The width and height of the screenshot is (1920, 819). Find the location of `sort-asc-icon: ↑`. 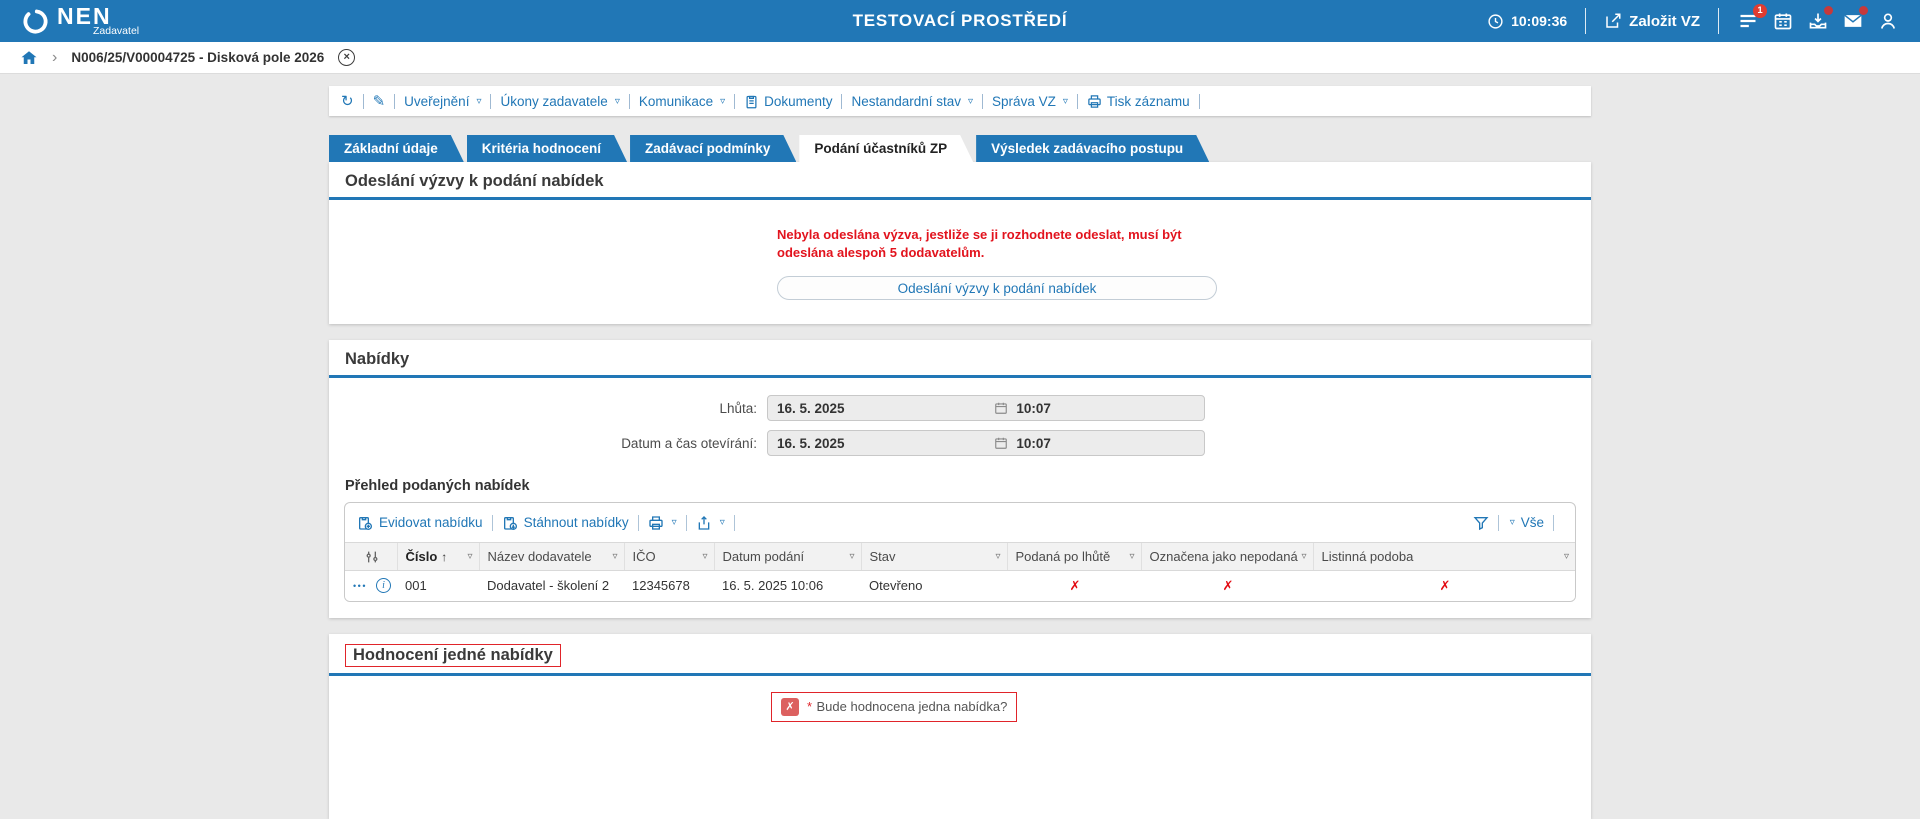

sort-asc-icon: ↑ is located at coordinates (444, 556).